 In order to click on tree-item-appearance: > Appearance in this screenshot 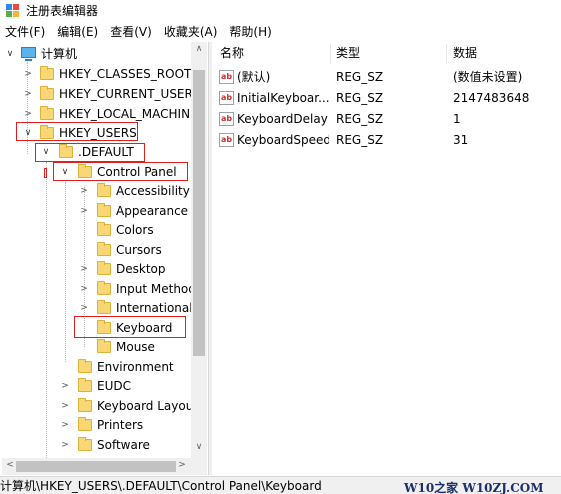, I will do `click(97, 211)`.